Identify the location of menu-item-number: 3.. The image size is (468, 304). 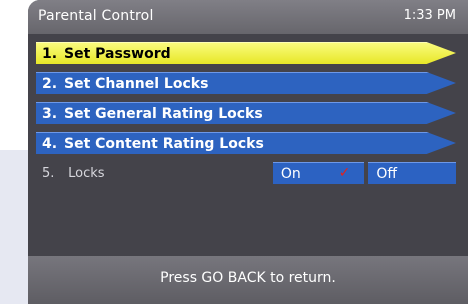
(50, 113).